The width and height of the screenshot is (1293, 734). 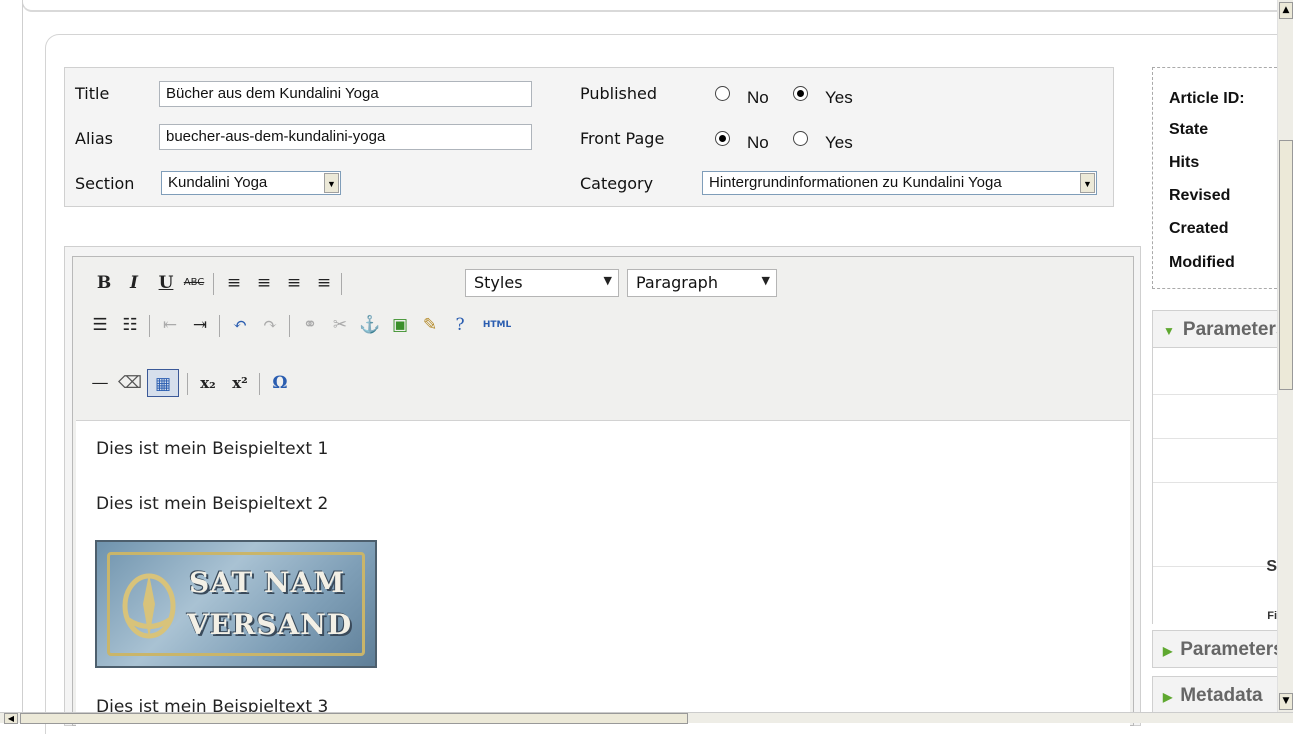 I want to click on styles-dropdown: Styles ▼, so click(x=542, y=283).